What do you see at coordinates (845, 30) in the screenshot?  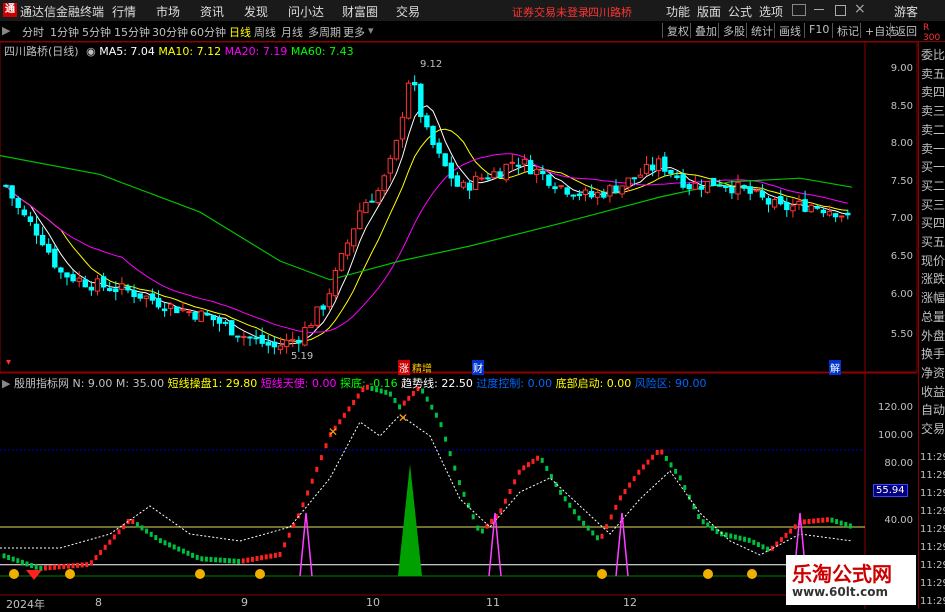 I see `mark-button: 标记` at bounding box center [845, 30].